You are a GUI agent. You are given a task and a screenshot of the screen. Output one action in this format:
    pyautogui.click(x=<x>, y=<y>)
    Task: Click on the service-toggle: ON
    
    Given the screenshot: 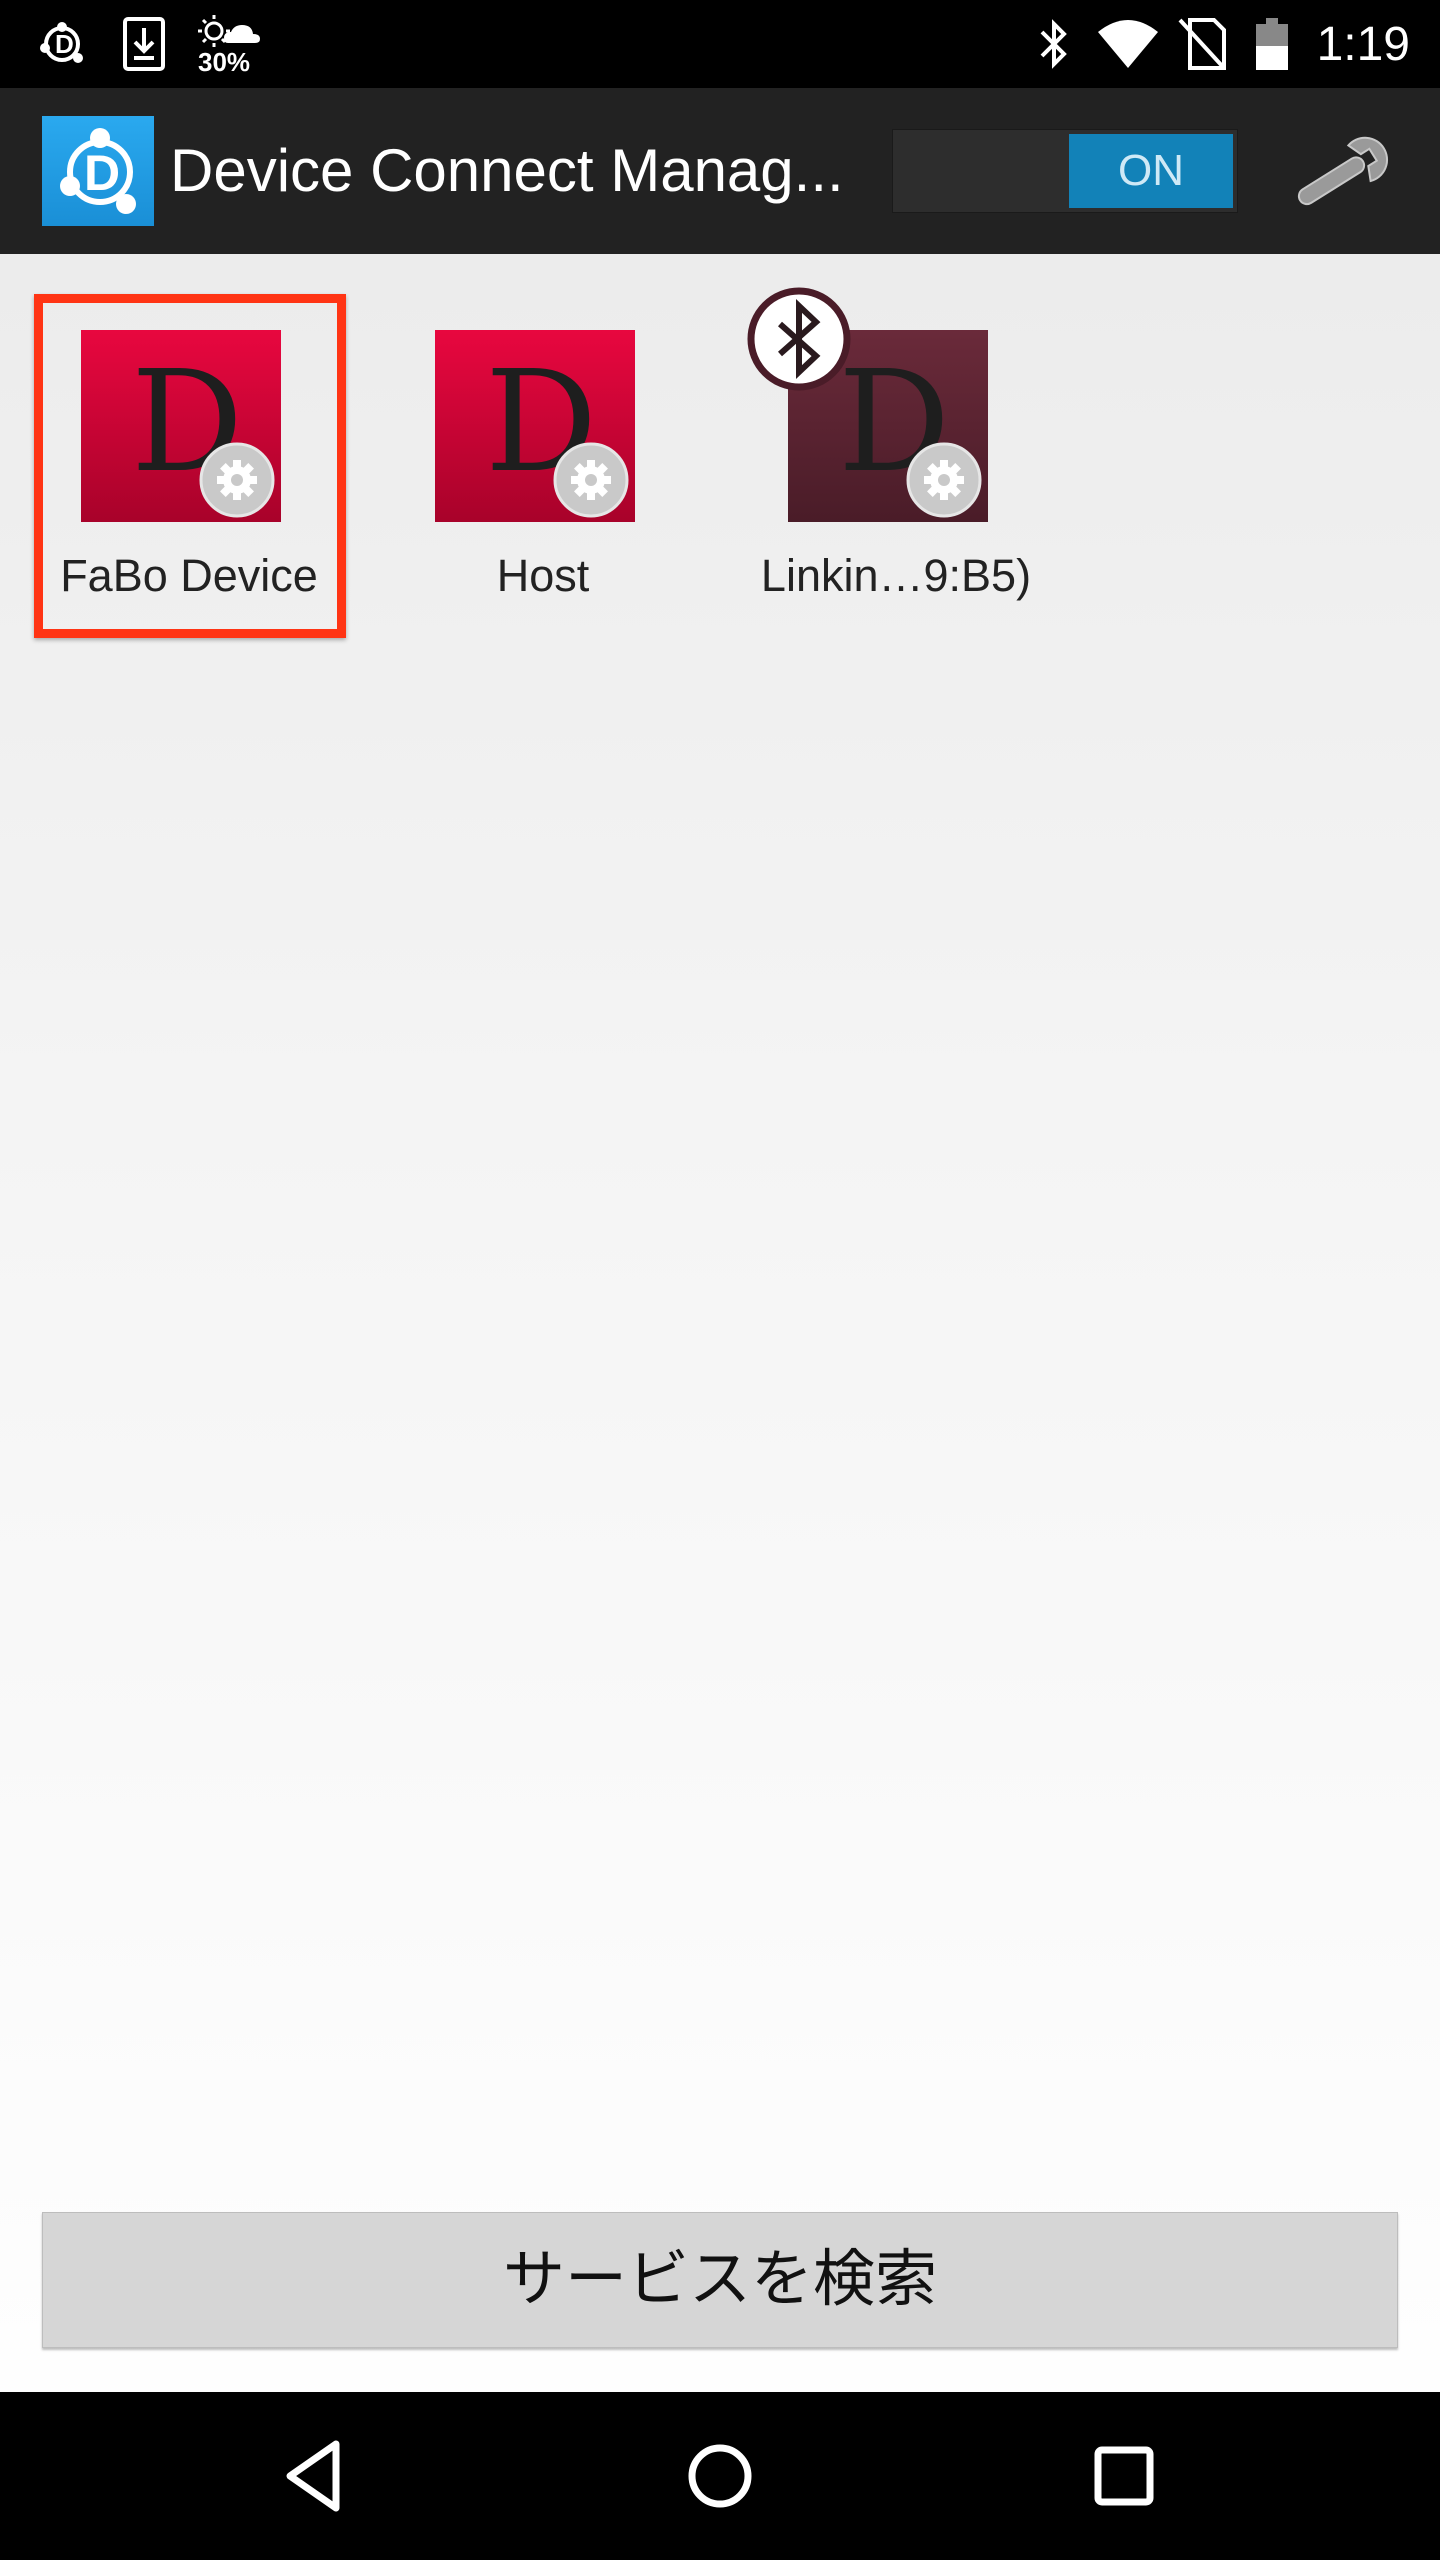 What is the action you would take?
    pyautogui.click(x=1065, y=171)
    